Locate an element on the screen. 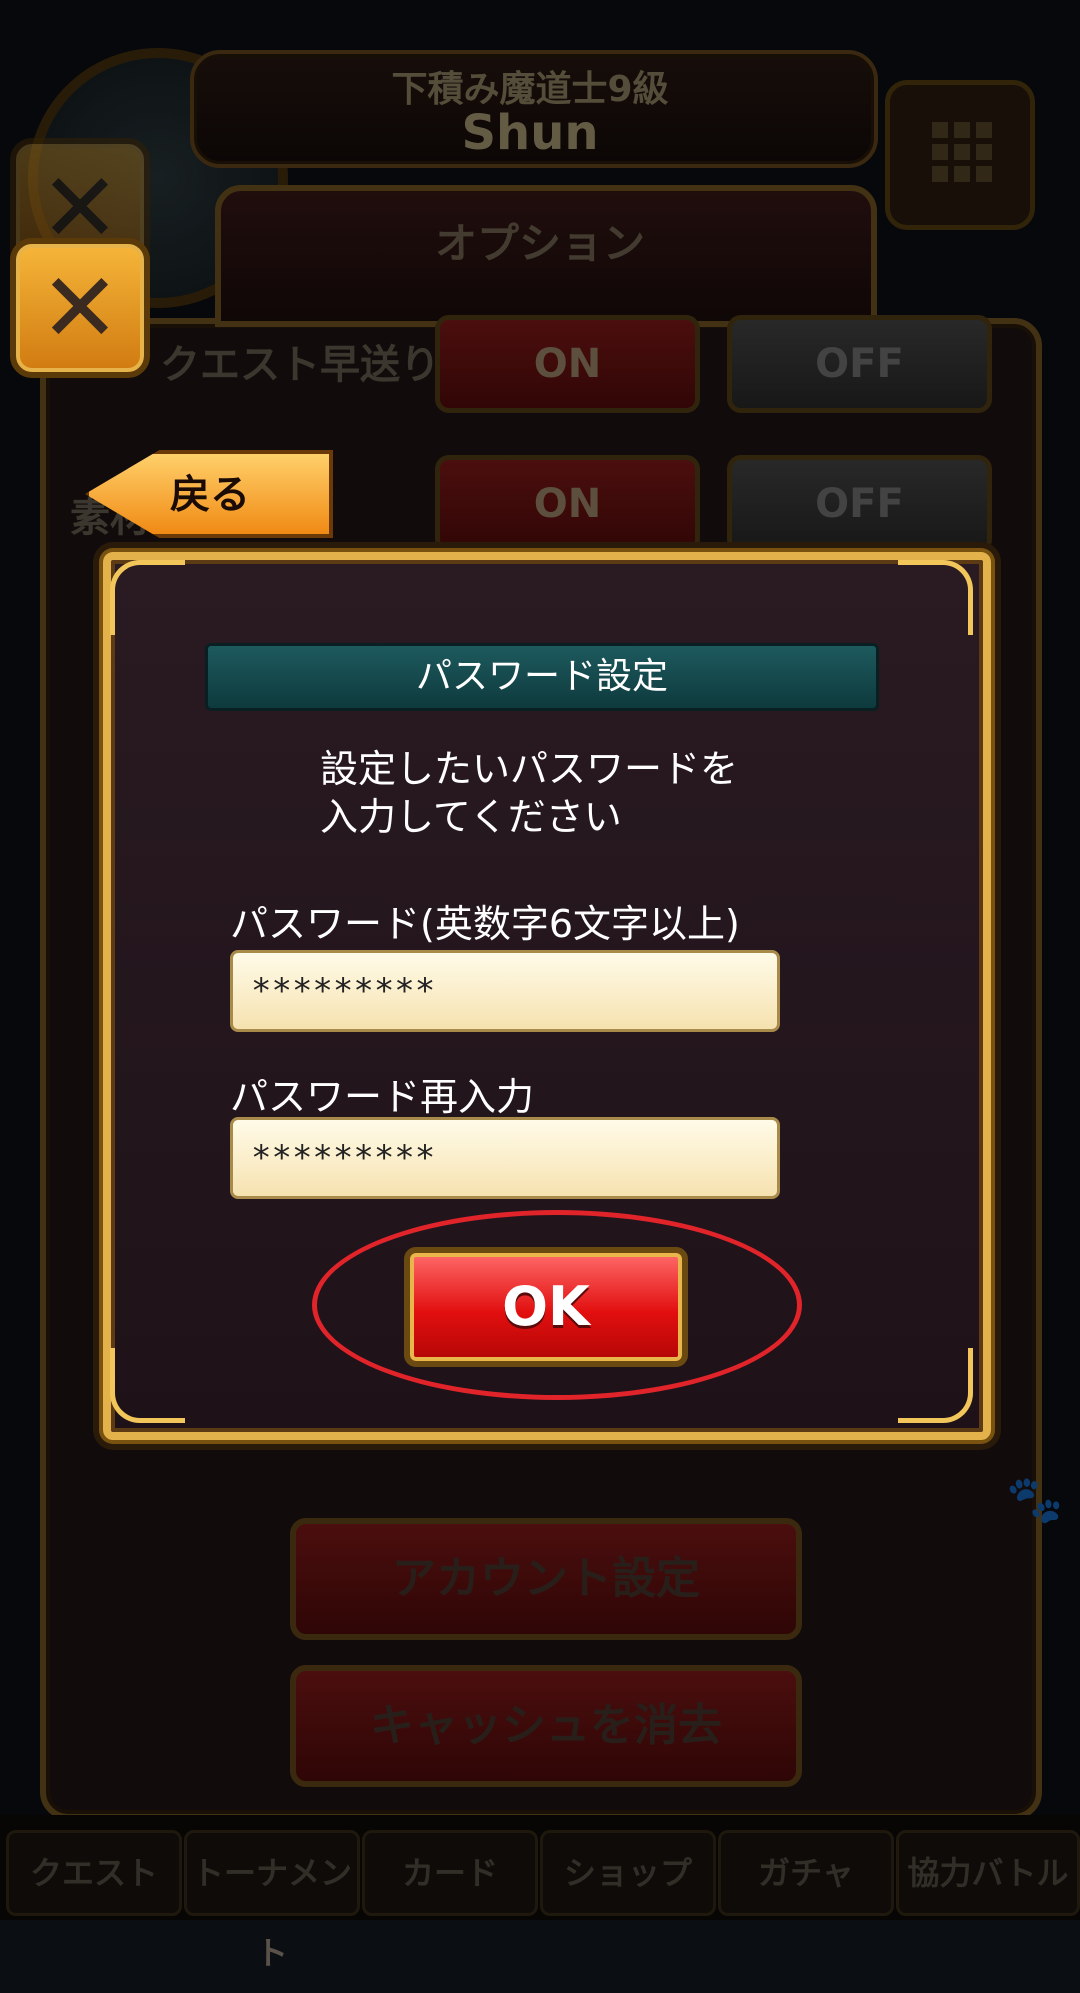 This screenshot has width=1080, height=1993. password-label: パスワード(英数字6文字以上) is located at coordinates (485, 924).